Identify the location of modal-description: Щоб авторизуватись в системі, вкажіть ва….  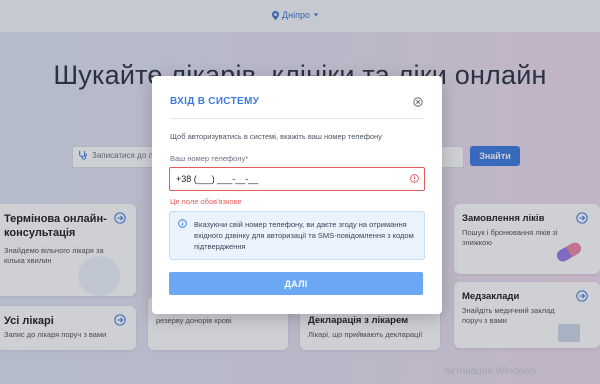
(276, 136).